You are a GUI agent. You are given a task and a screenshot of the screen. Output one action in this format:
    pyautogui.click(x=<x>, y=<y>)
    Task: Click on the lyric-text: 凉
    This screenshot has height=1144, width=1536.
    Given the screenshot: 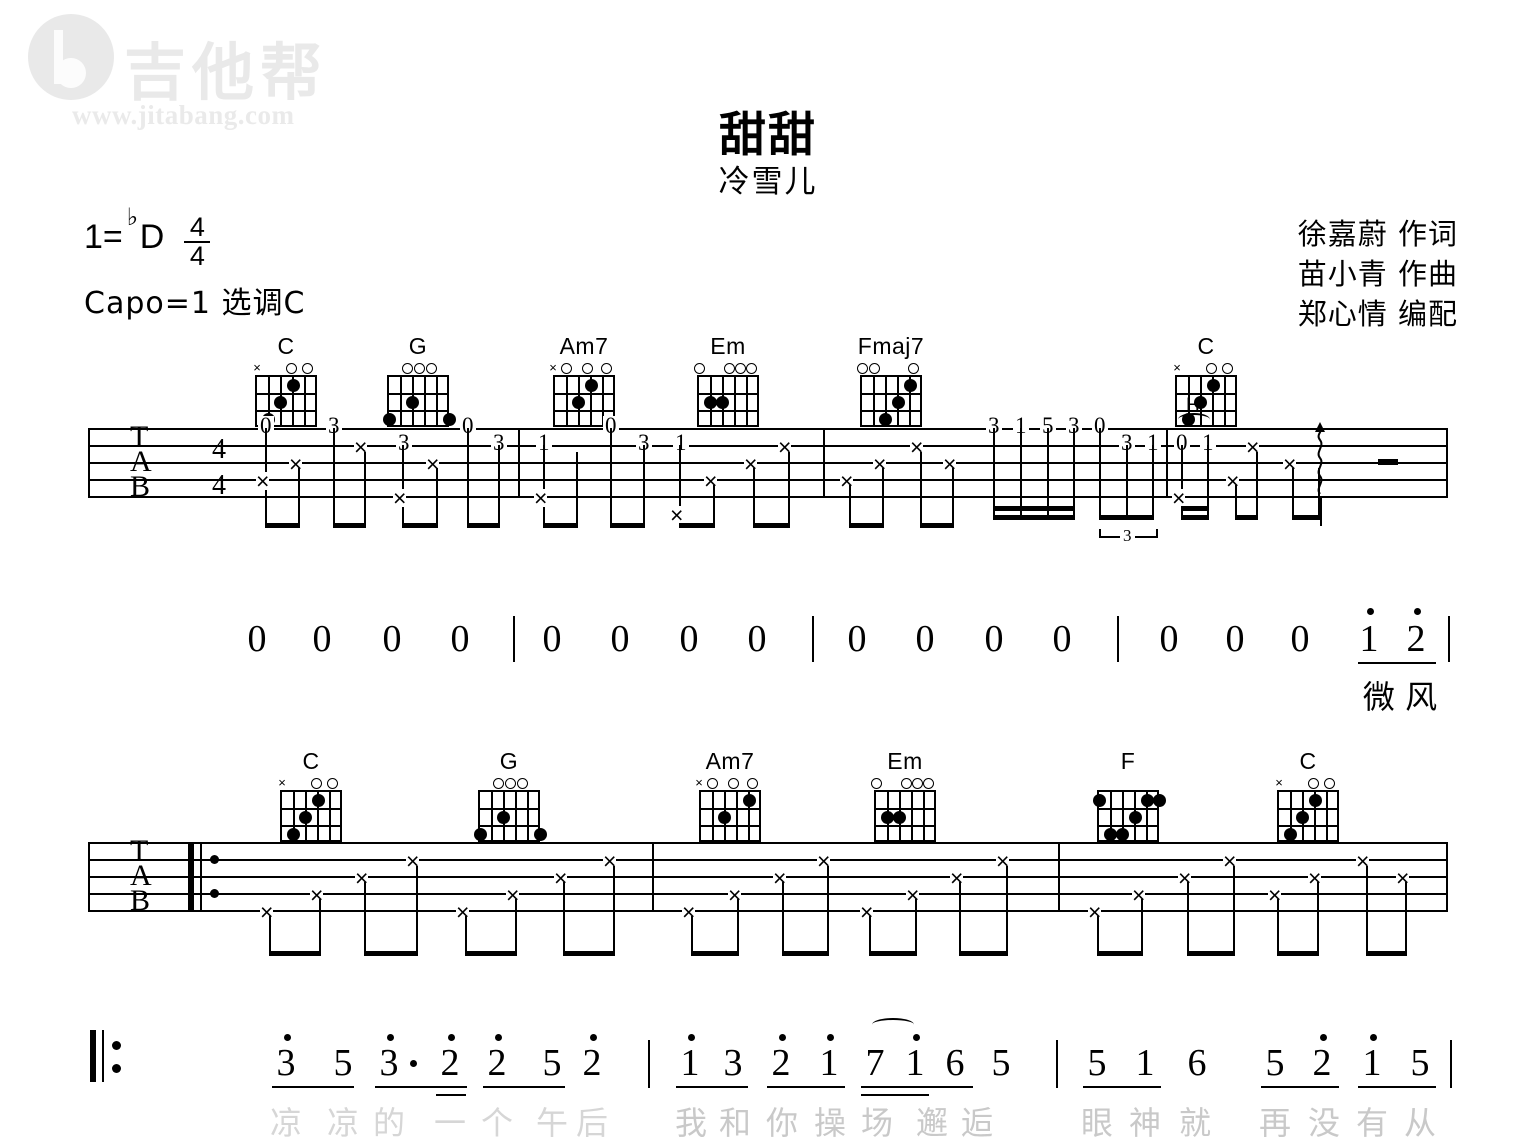 What is the action you would take?
    pyautogui.click(x=285, y=1123)
    